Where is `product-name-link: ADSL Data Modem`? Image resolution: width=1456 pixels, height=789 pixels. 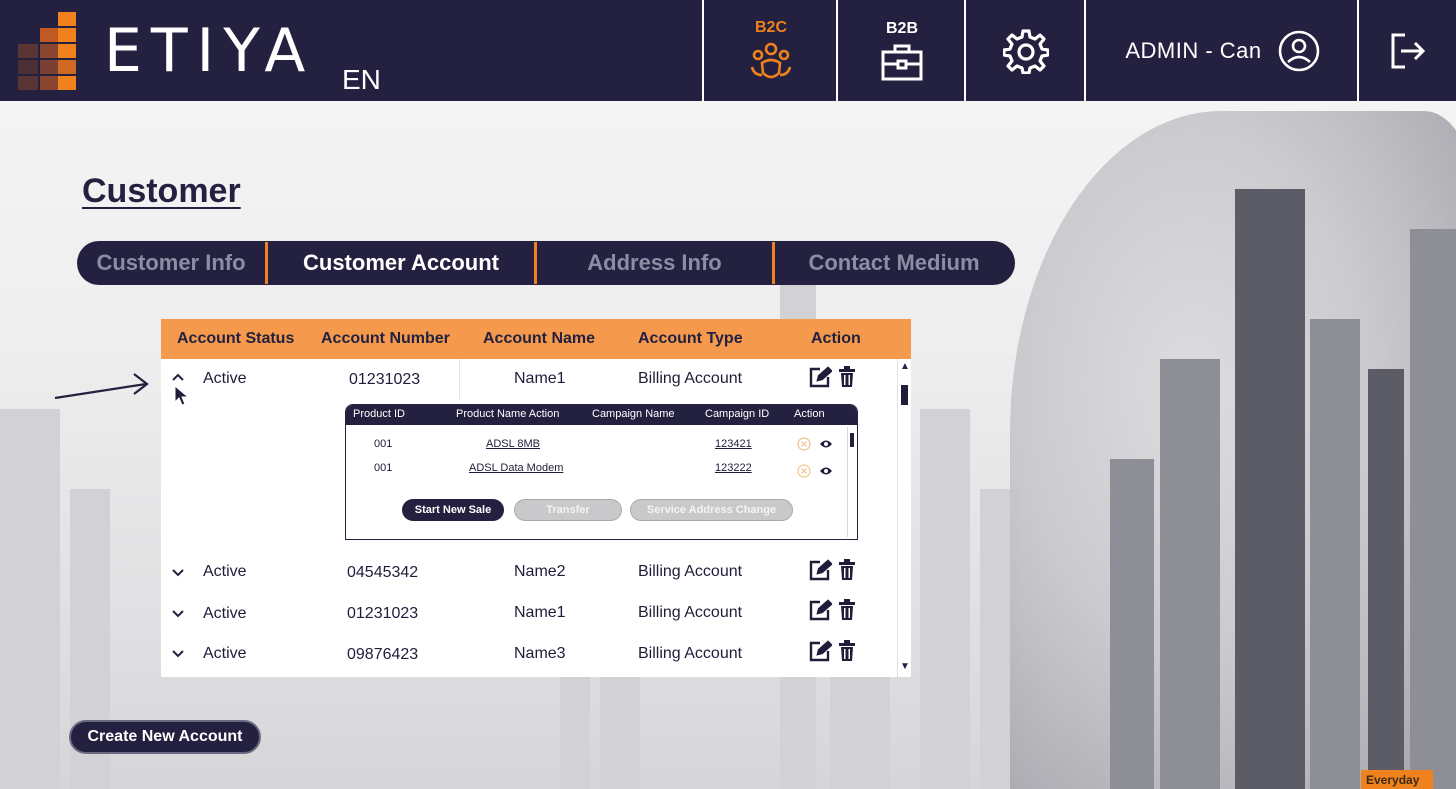
product-name-link: ADSL Data Modem is located at coordinates (516, 468).